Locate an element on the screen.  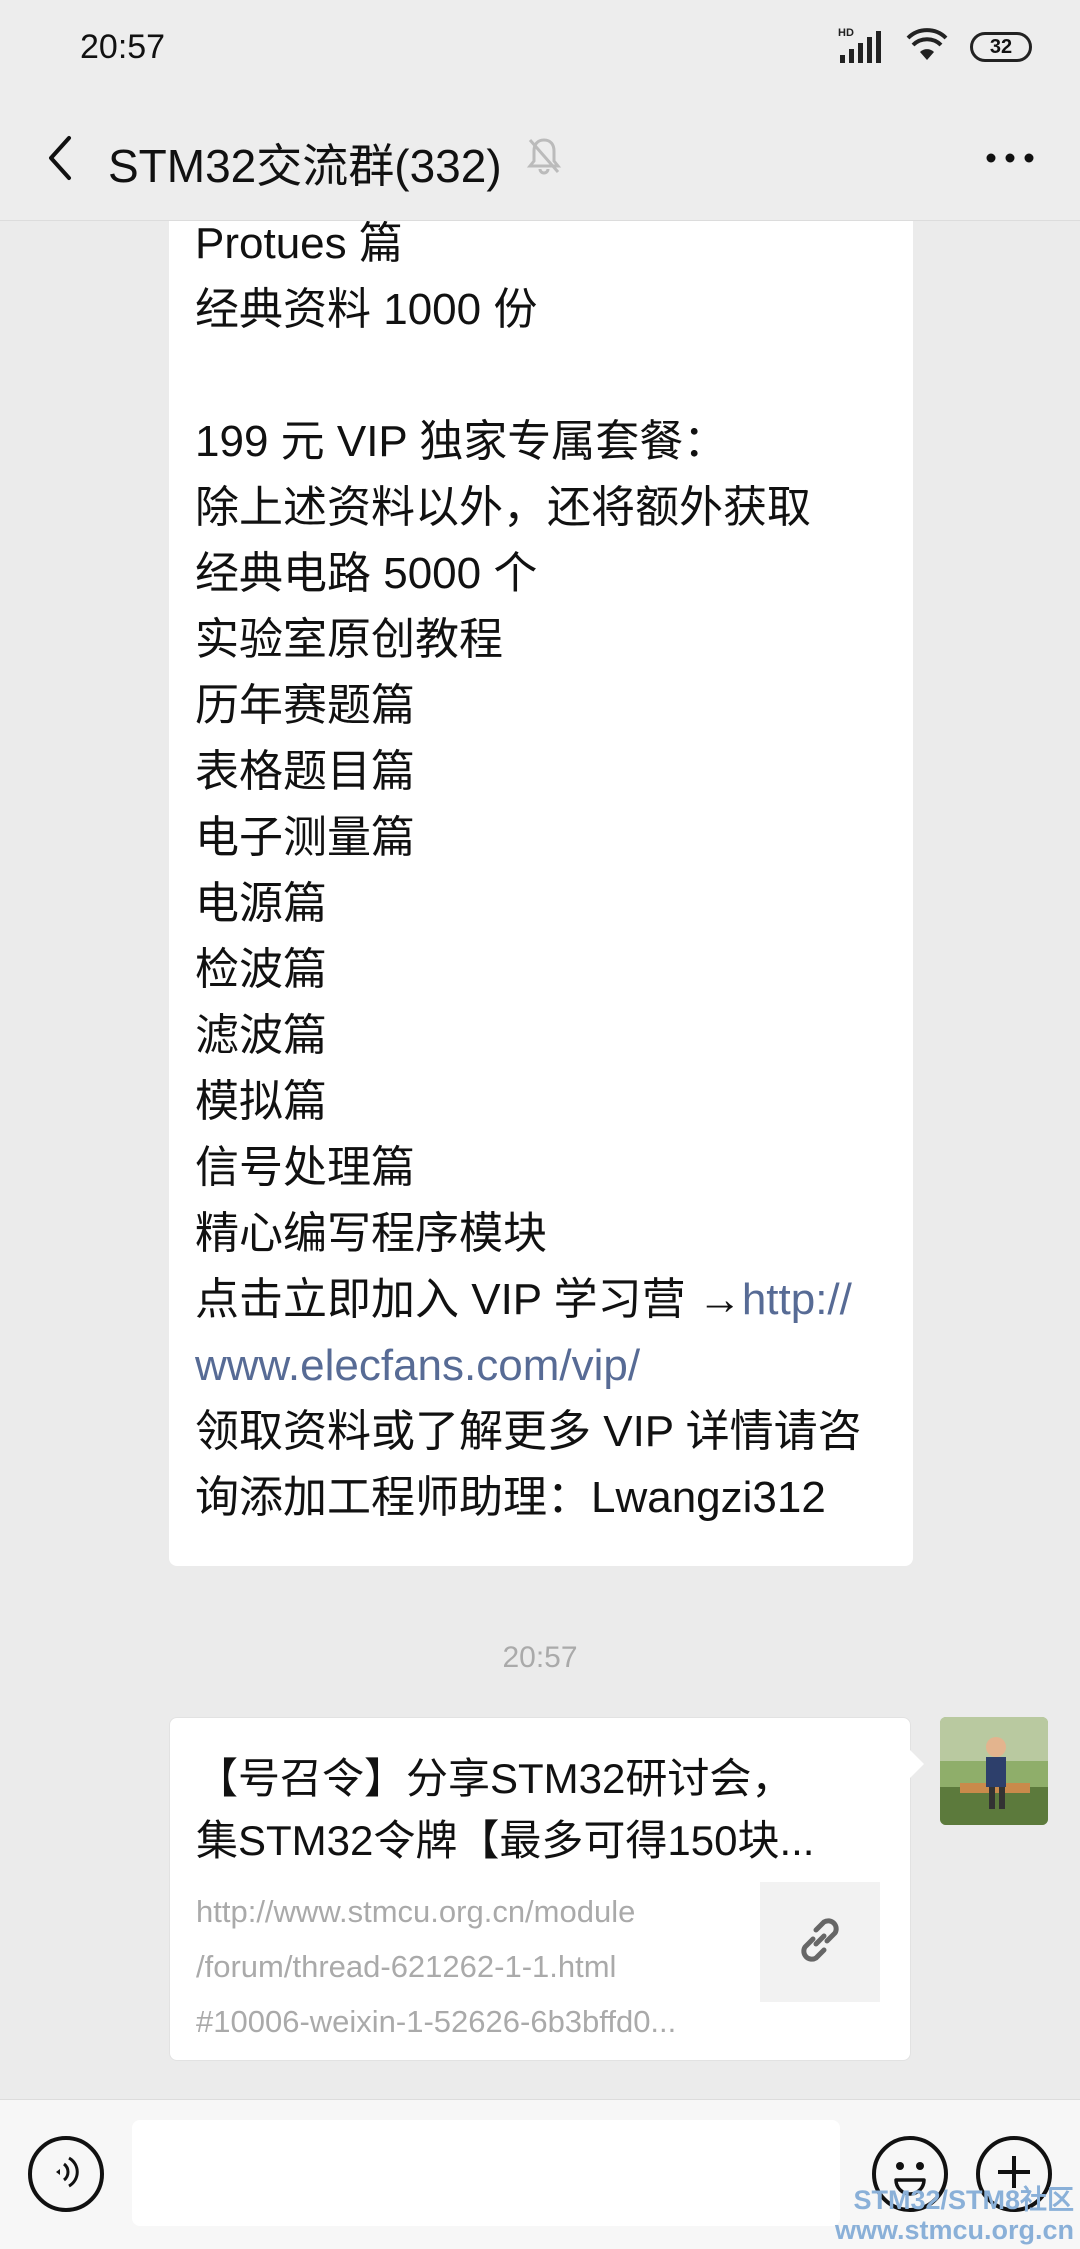
vip-link-part1: http:// is located at coordinates (797, 1299).